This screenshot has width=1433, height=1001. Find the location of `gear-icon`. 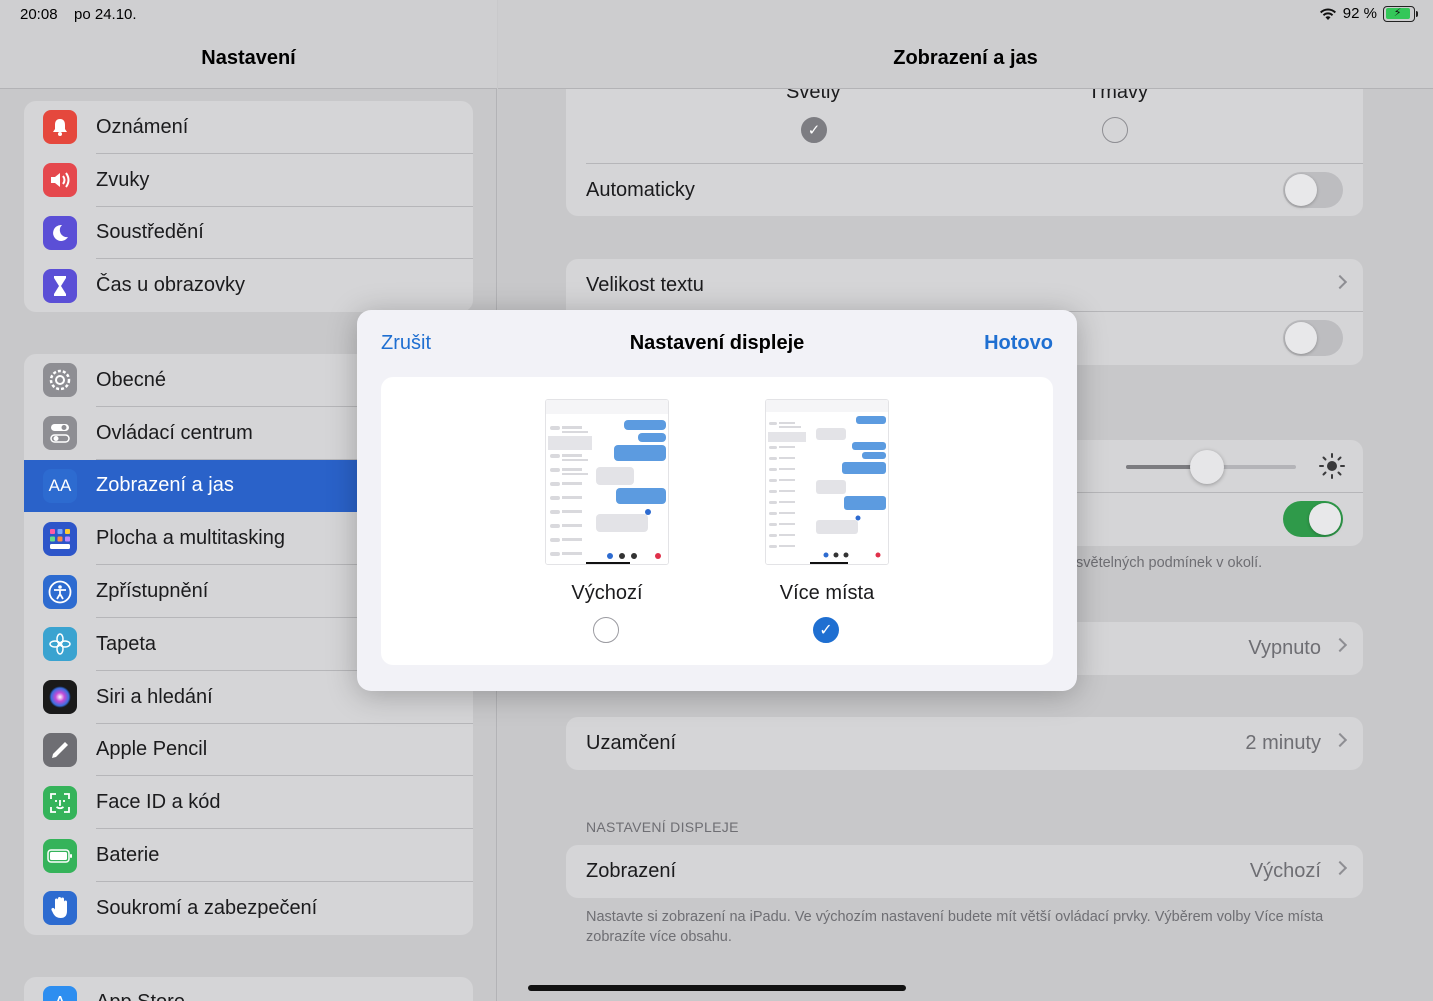

gear-icon is located at coordinates (60, 380).